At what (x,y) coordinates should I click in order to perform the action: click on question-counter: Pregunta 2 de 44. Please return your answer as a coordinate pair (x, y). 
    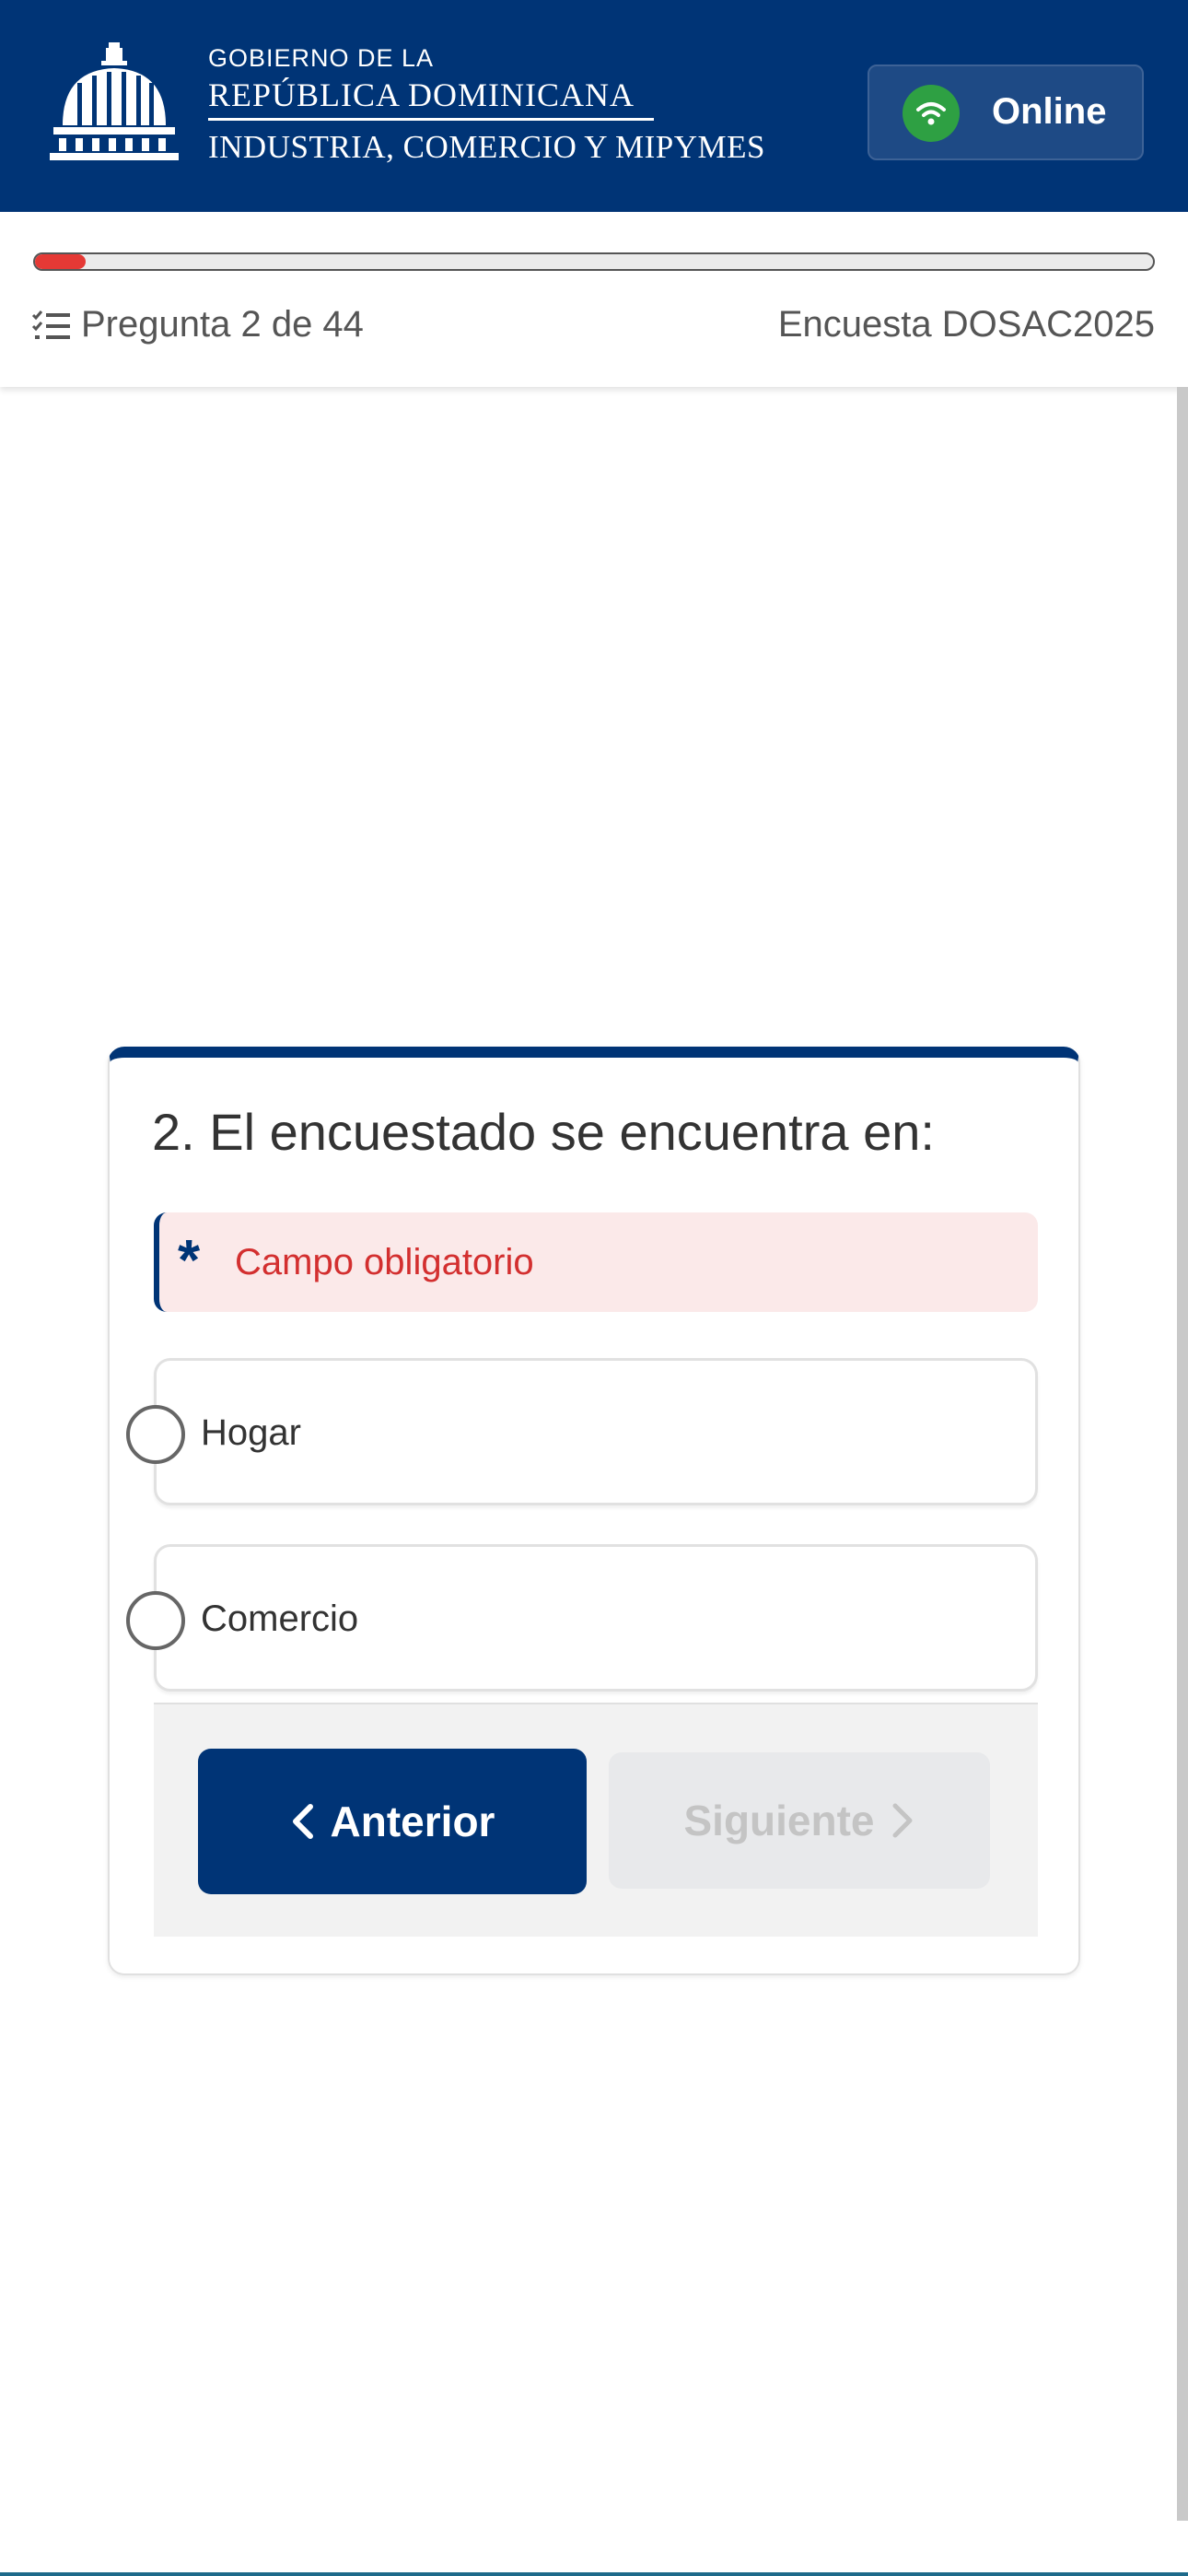
    Looking at the image, I should click on (197, 324).